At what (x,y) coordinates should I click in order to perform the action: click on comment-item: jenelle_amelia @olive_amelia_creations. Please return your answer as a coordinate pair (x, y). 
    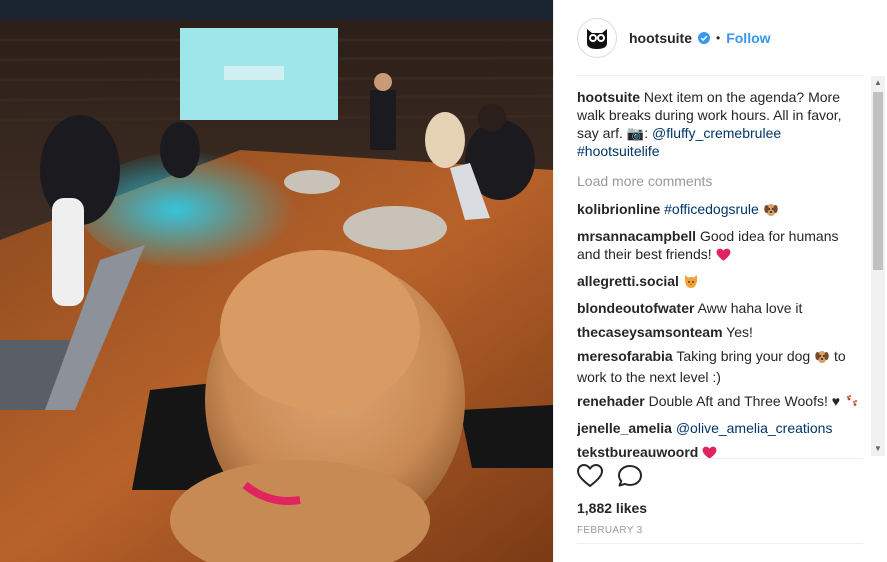
    Looking at the image, I should click on (720, 428).